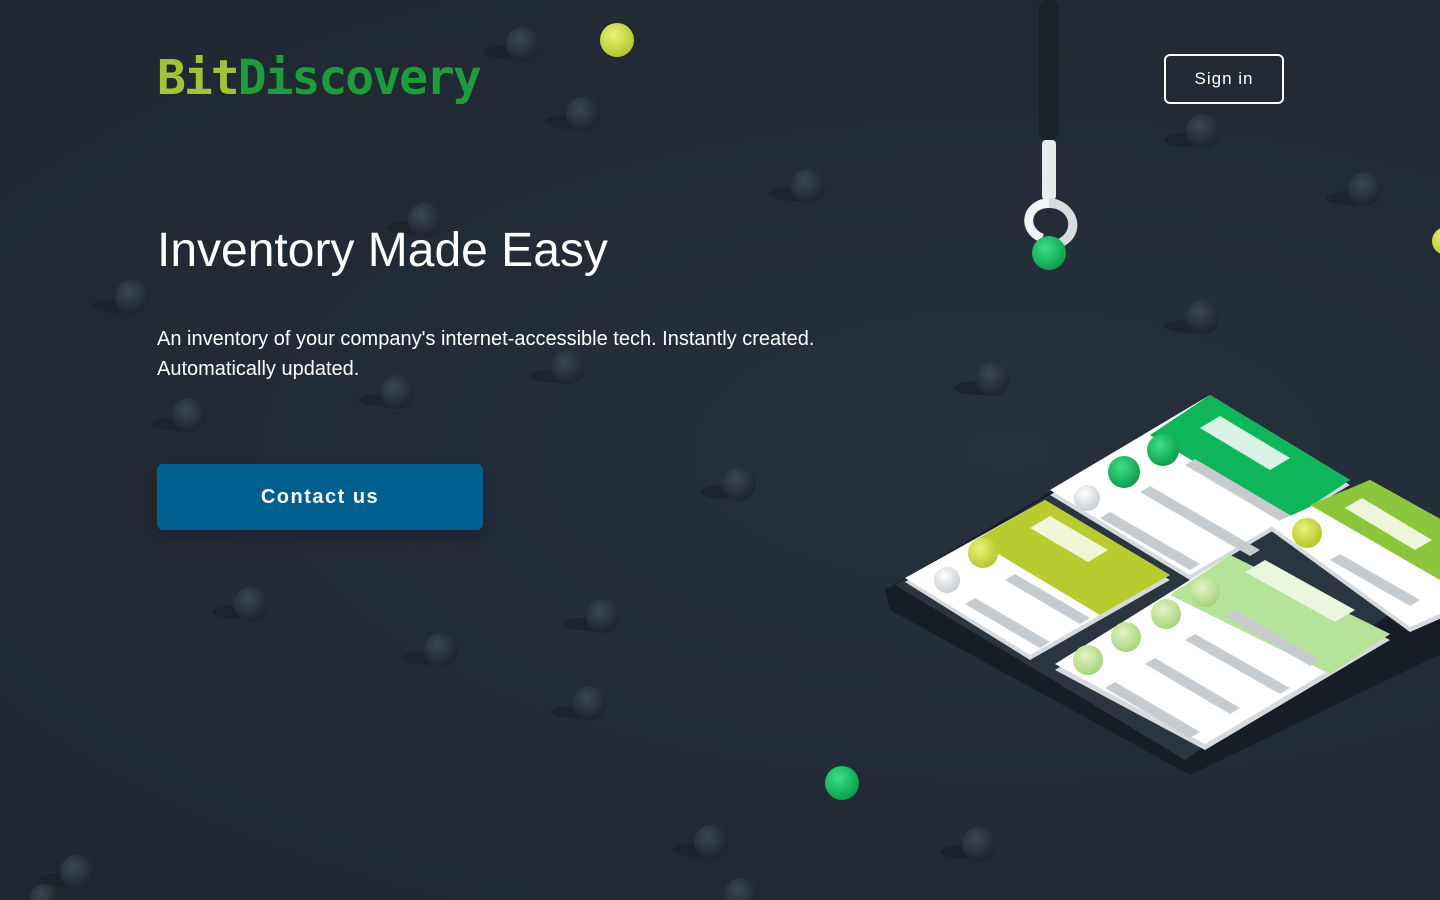 This screenshot has height=900, width=1440. What do you see at coordinates (1051, 135) in the screenshot?
I see `claw-hook-illustration` at bounding box center [1051, 135].